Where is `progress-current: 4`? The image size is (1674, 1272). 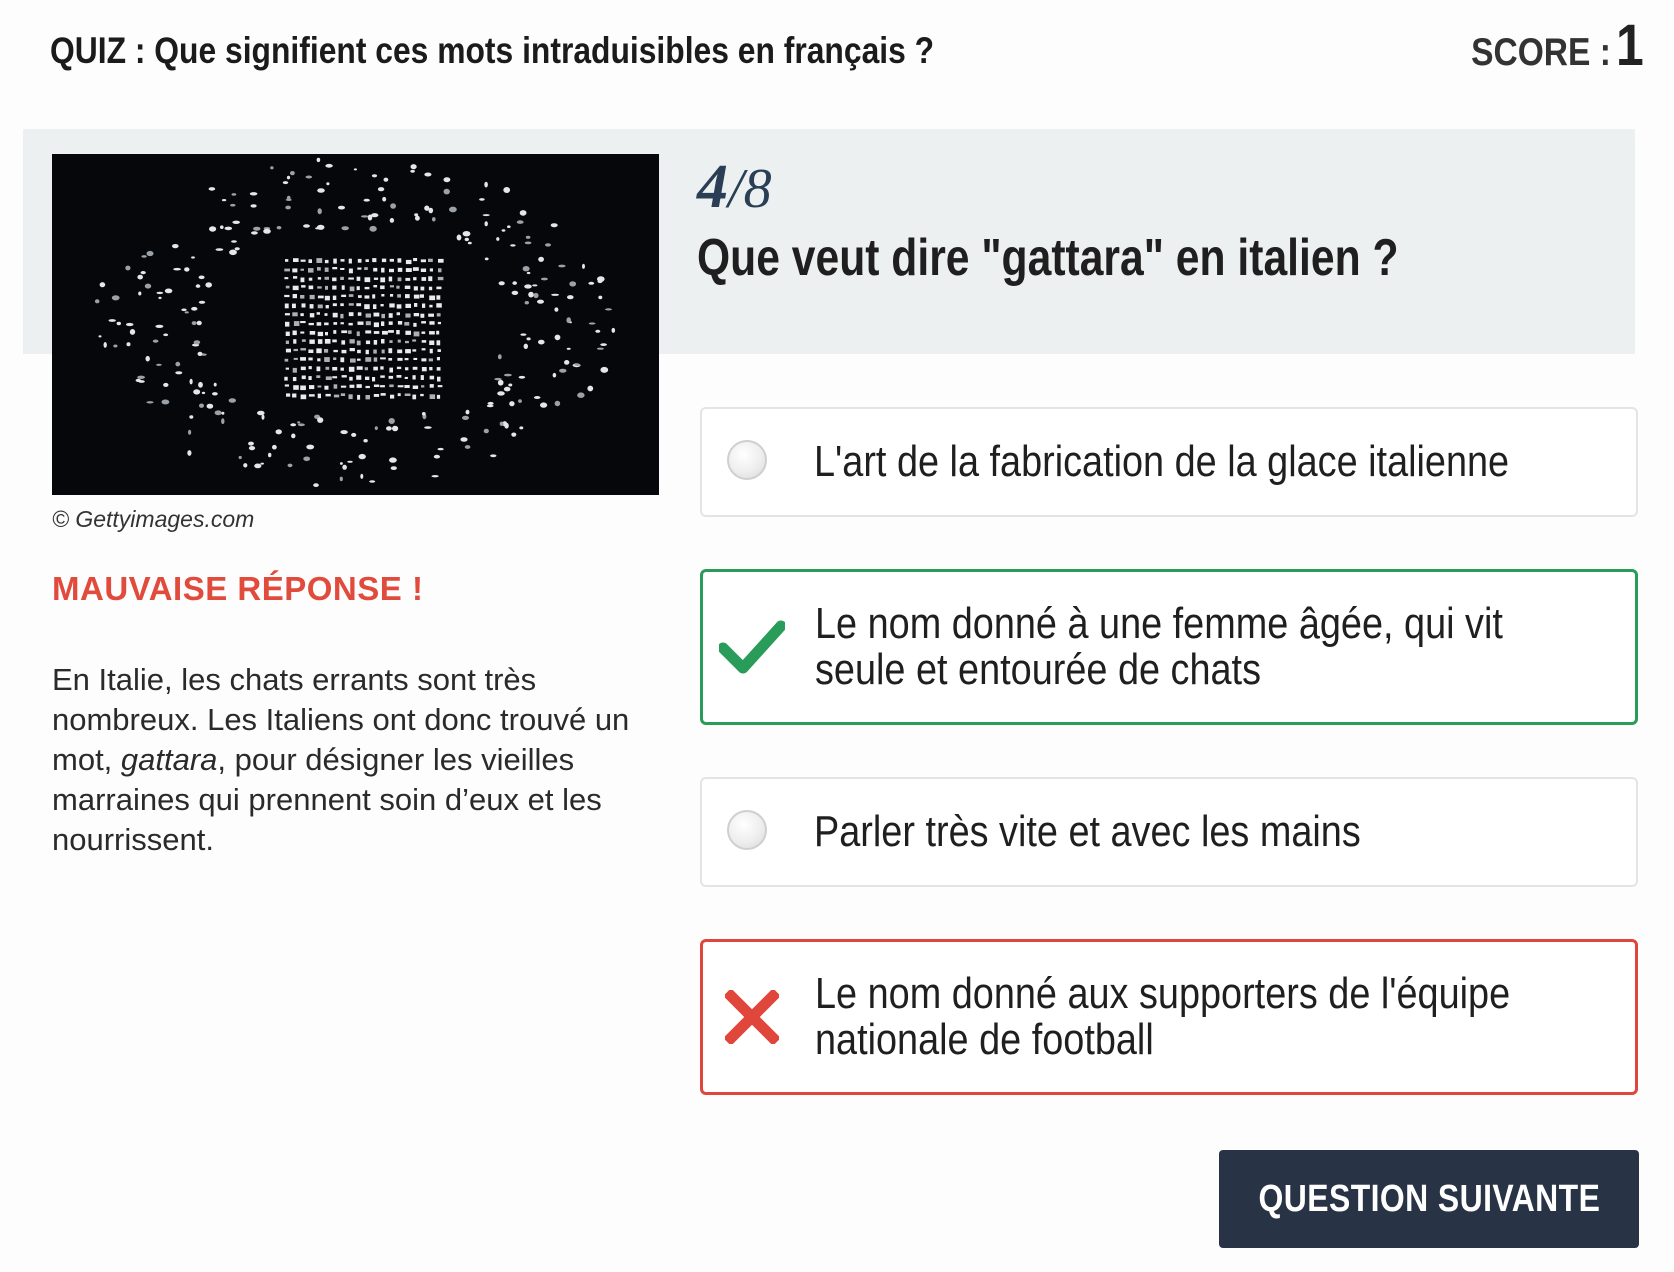 progress-current: 4 is located at coordinates (712, 187).